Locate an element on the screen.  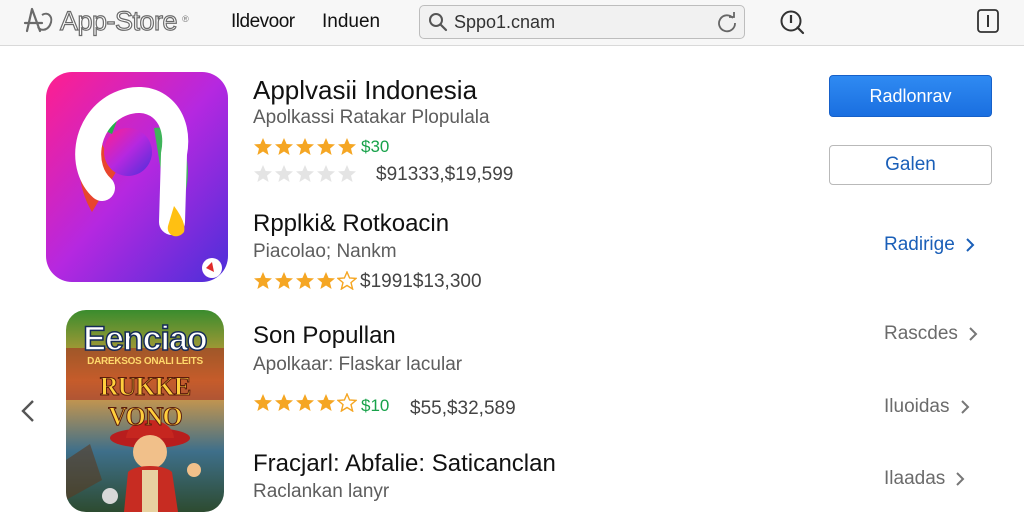
primary-action-button: Radlonrav is located at coordinates (910, 96).